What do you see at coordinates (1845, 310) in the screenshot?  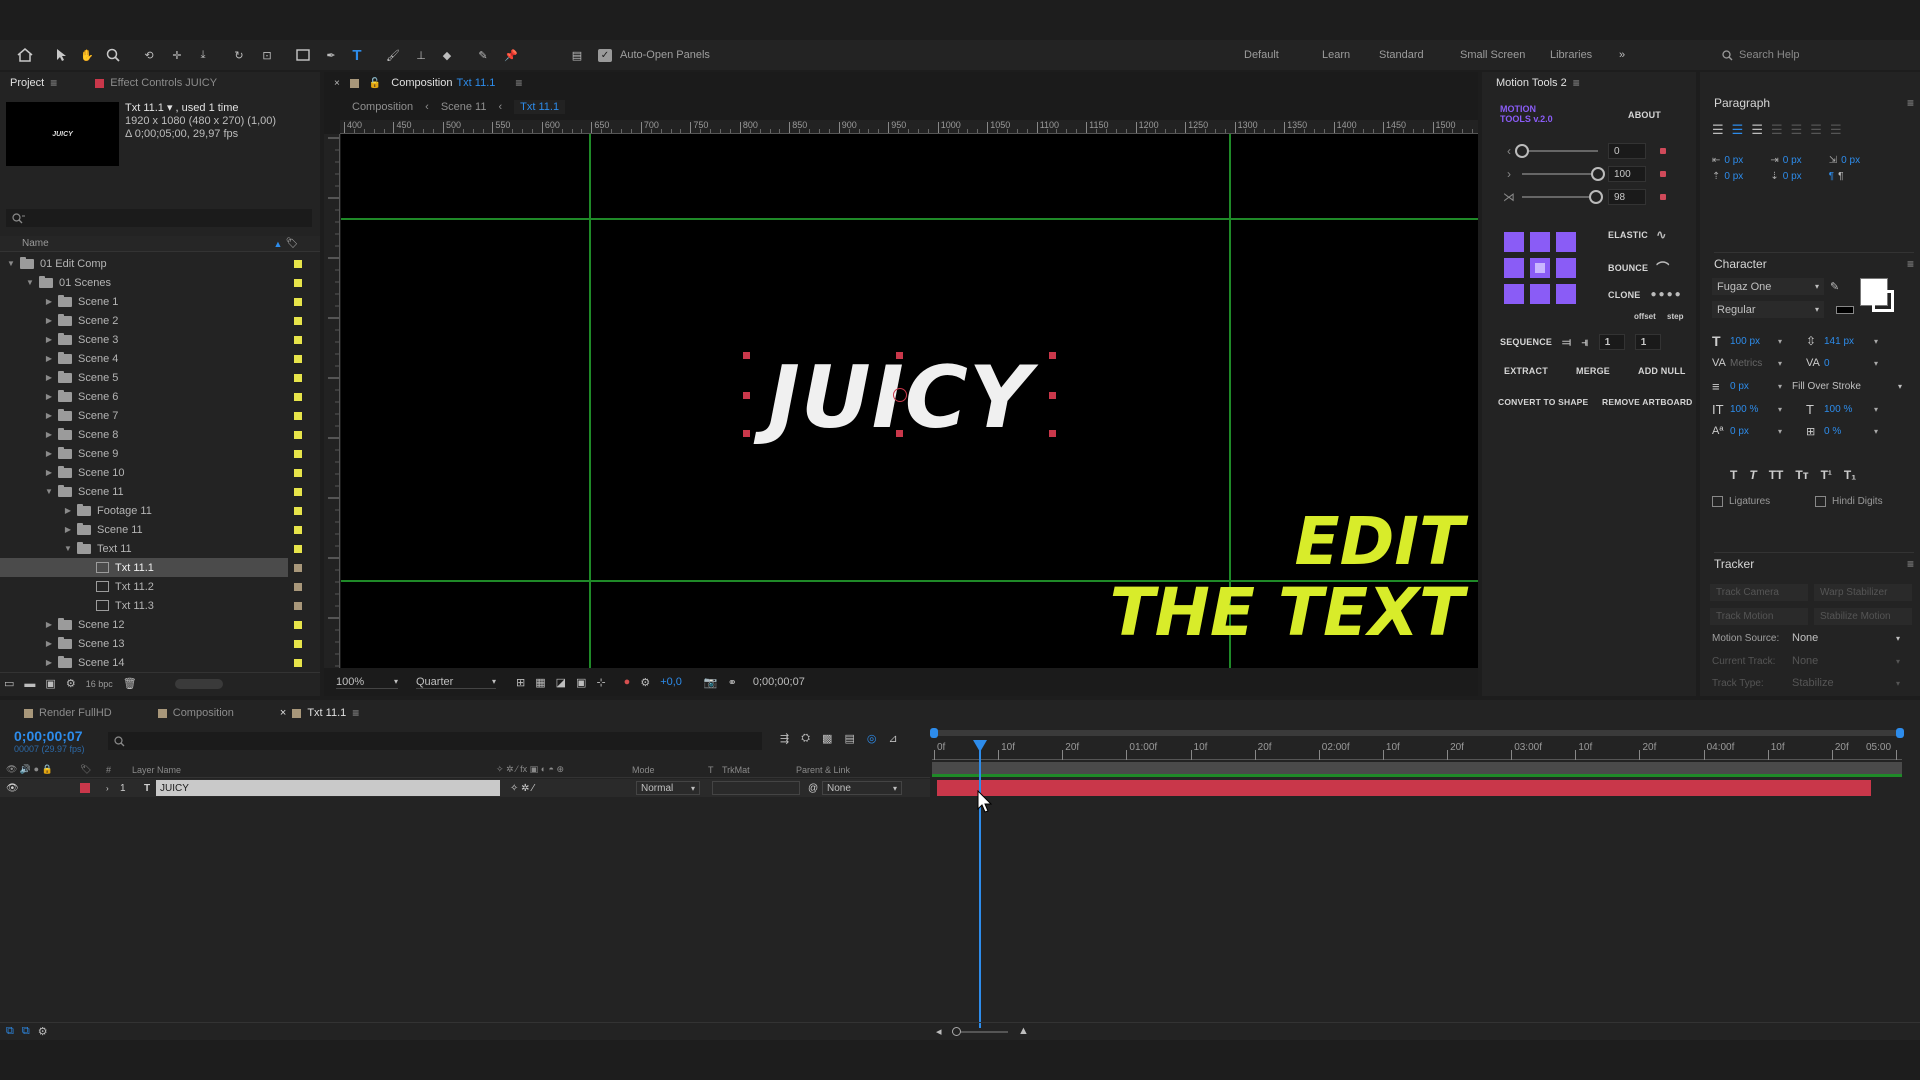 I see `black-swatch` at bounding box center [1845, 310].